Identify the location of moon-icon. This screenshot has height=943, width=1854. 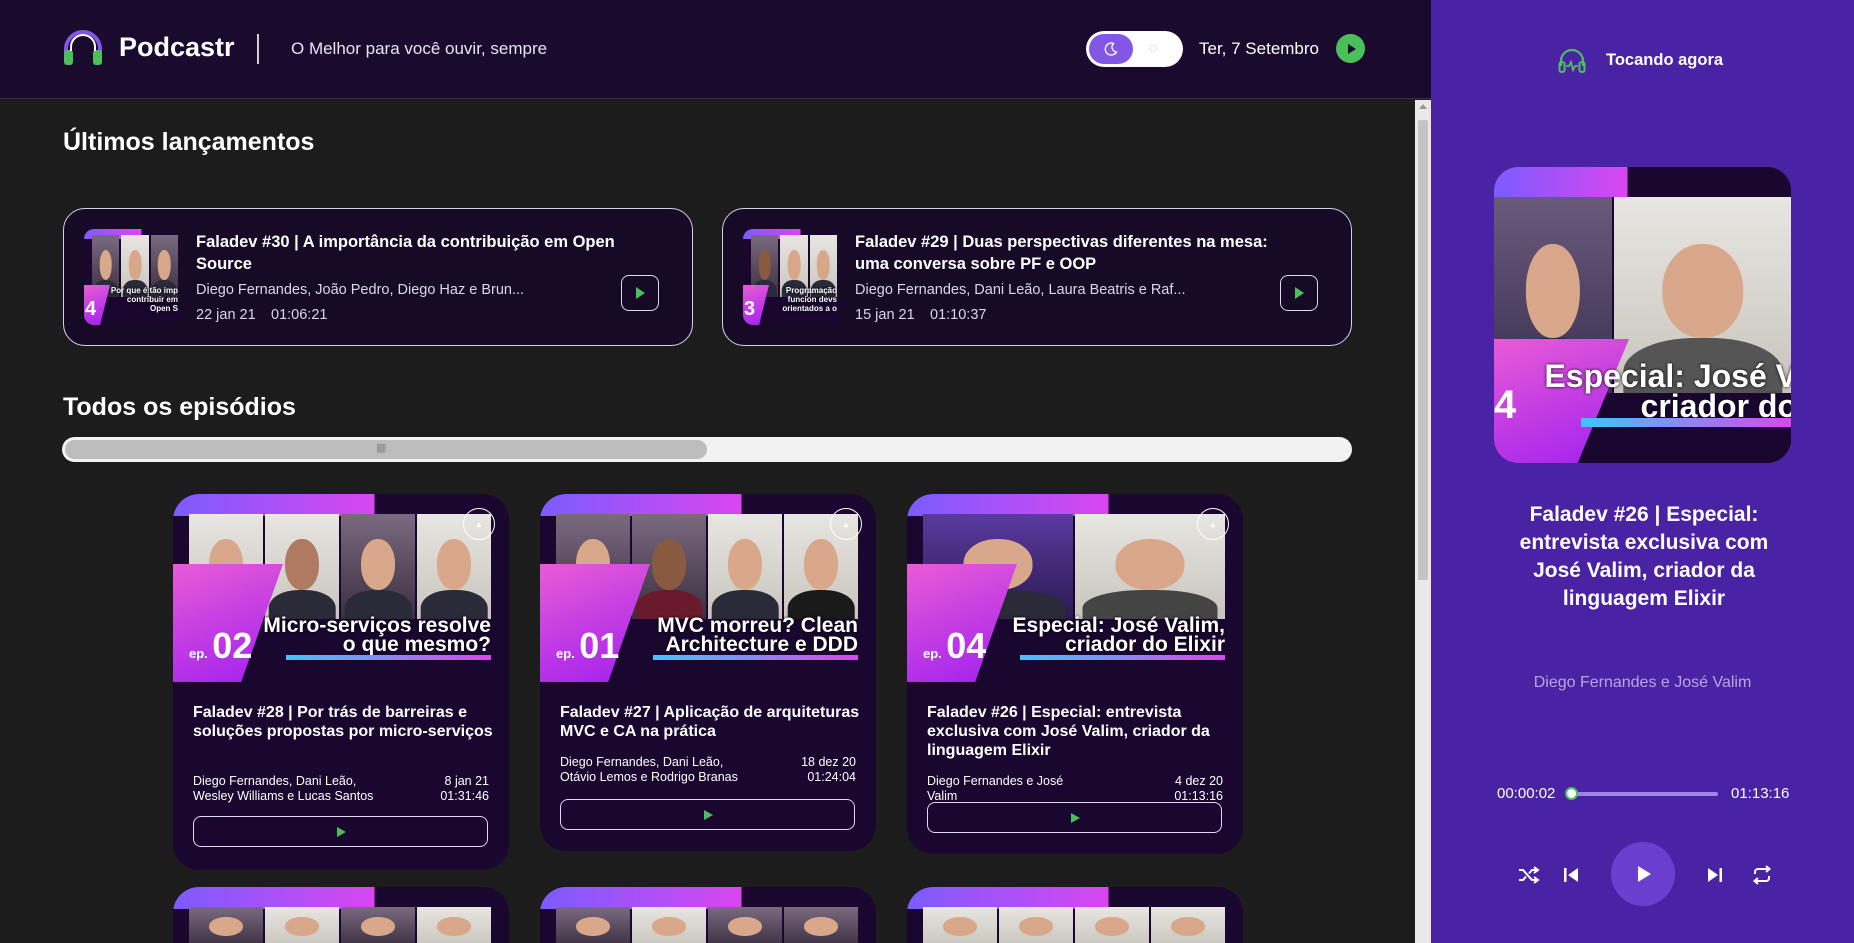
(1111, 49).